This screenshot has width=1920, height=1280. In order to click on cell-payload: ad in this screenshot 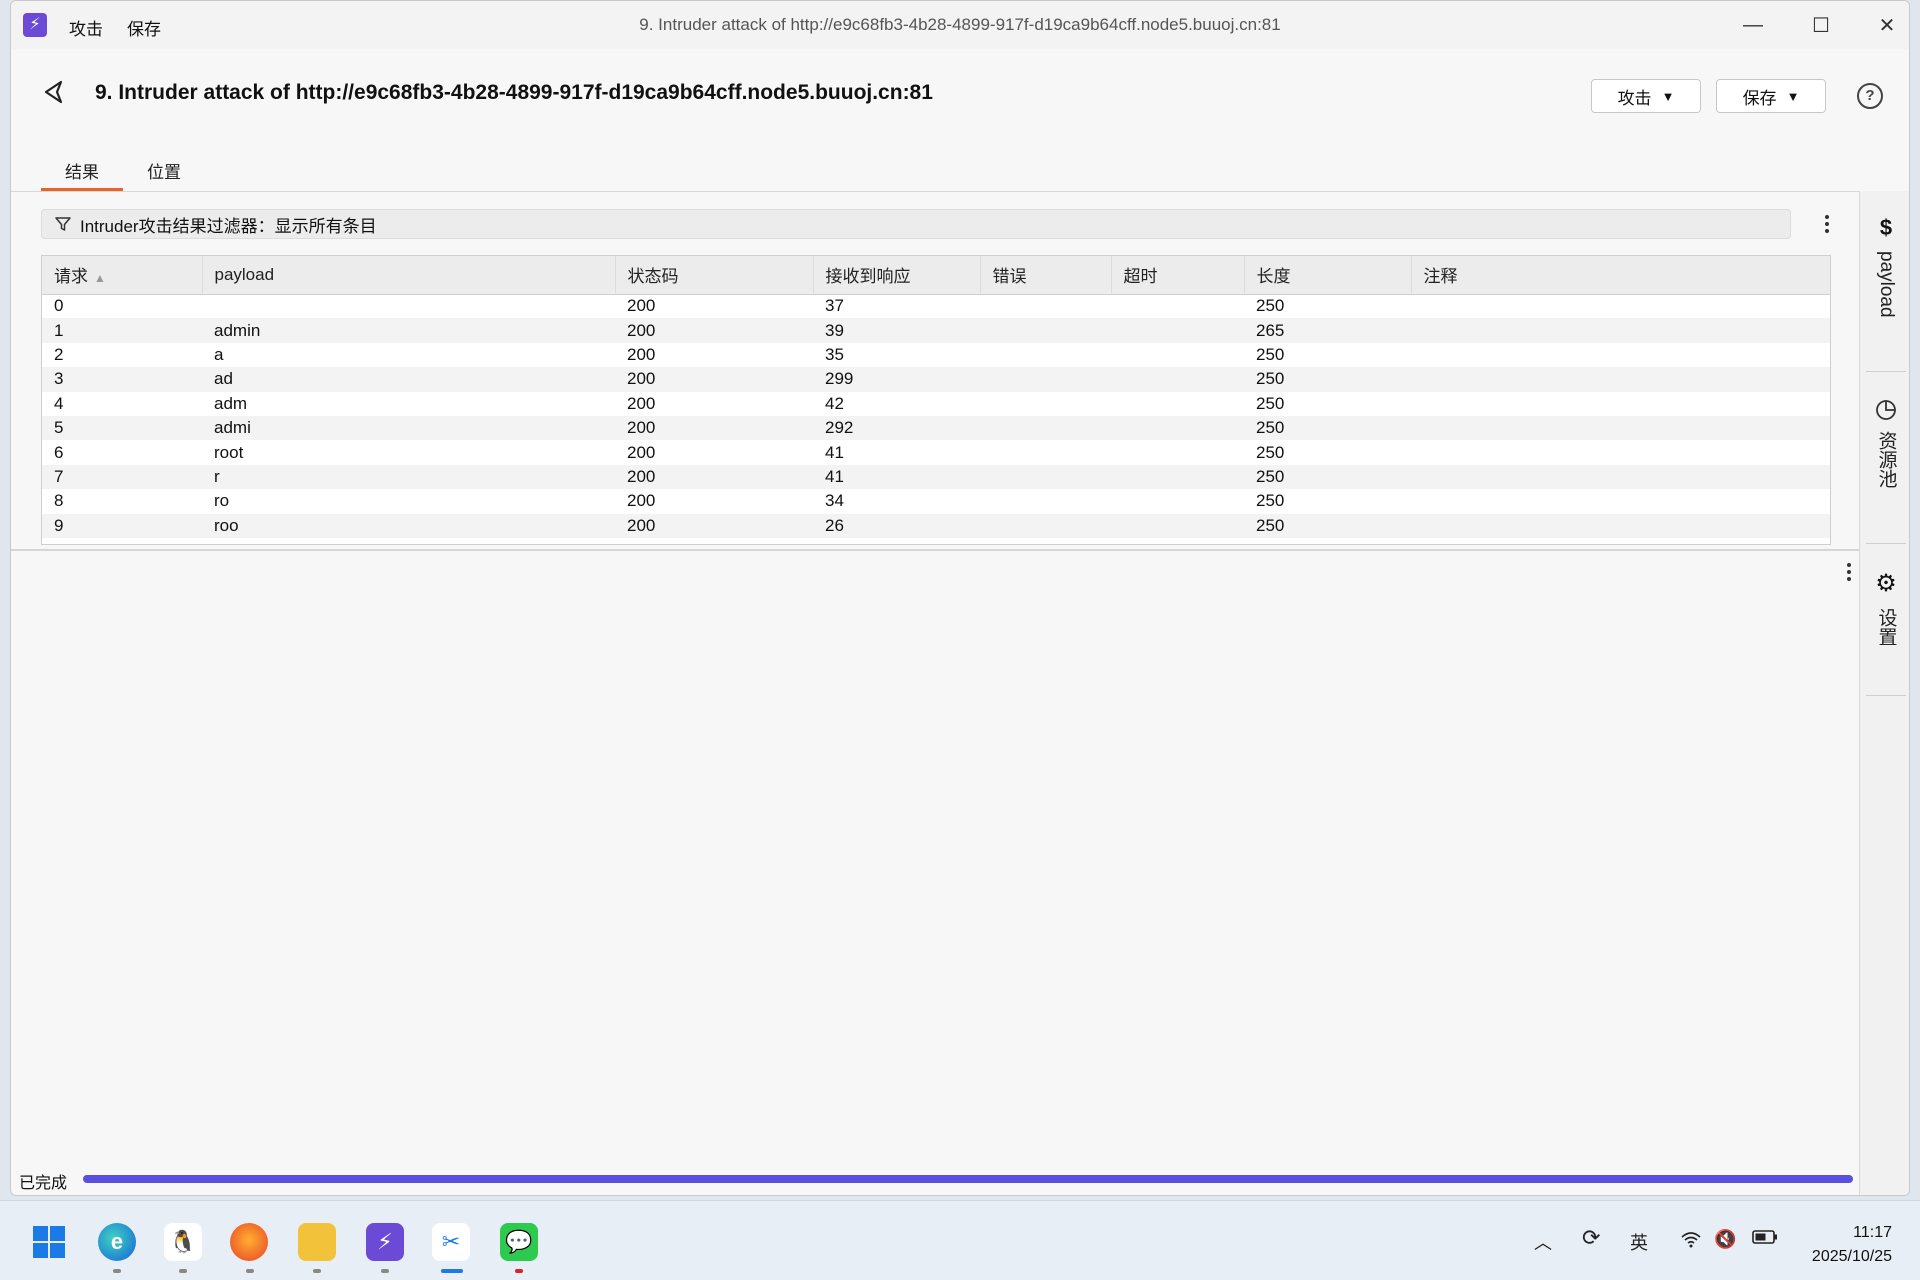, I will do `click(408, 379)`.